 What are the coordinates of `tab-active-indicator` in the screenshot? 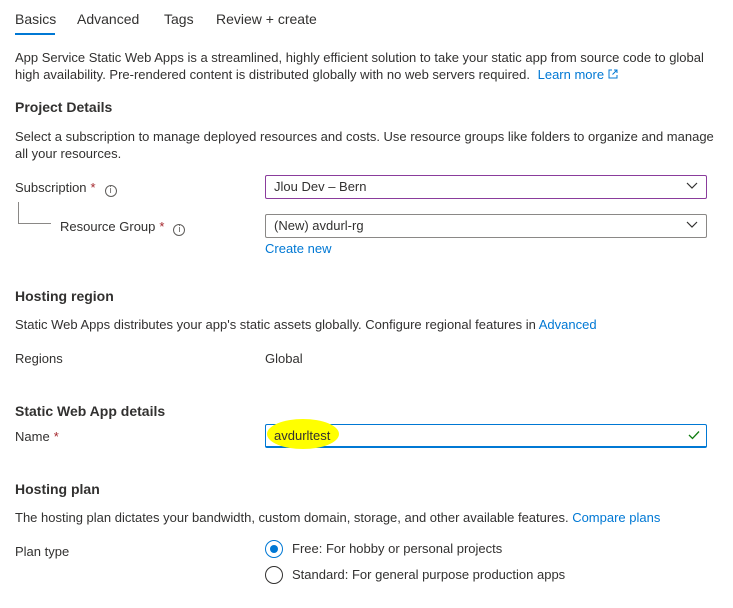 It's located at (35, 34).